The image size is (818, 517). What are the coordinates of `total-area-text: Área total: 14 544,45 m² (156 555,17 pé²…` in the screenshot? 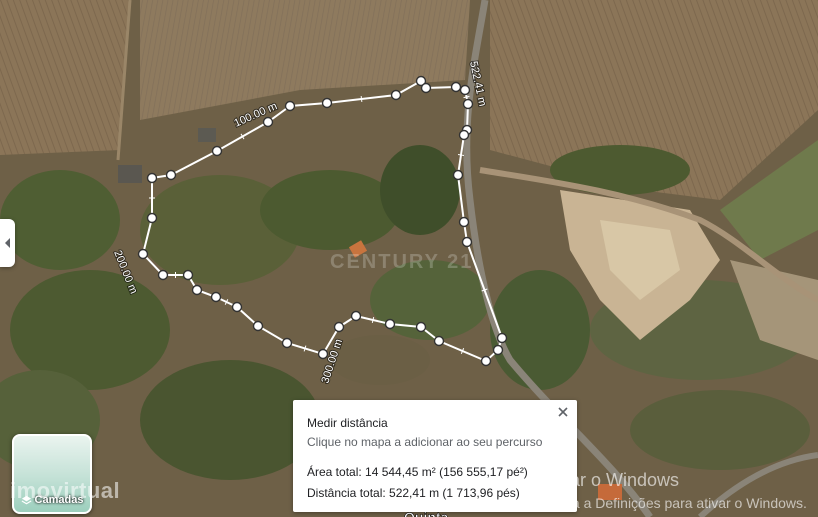 It's located at (417, 472).